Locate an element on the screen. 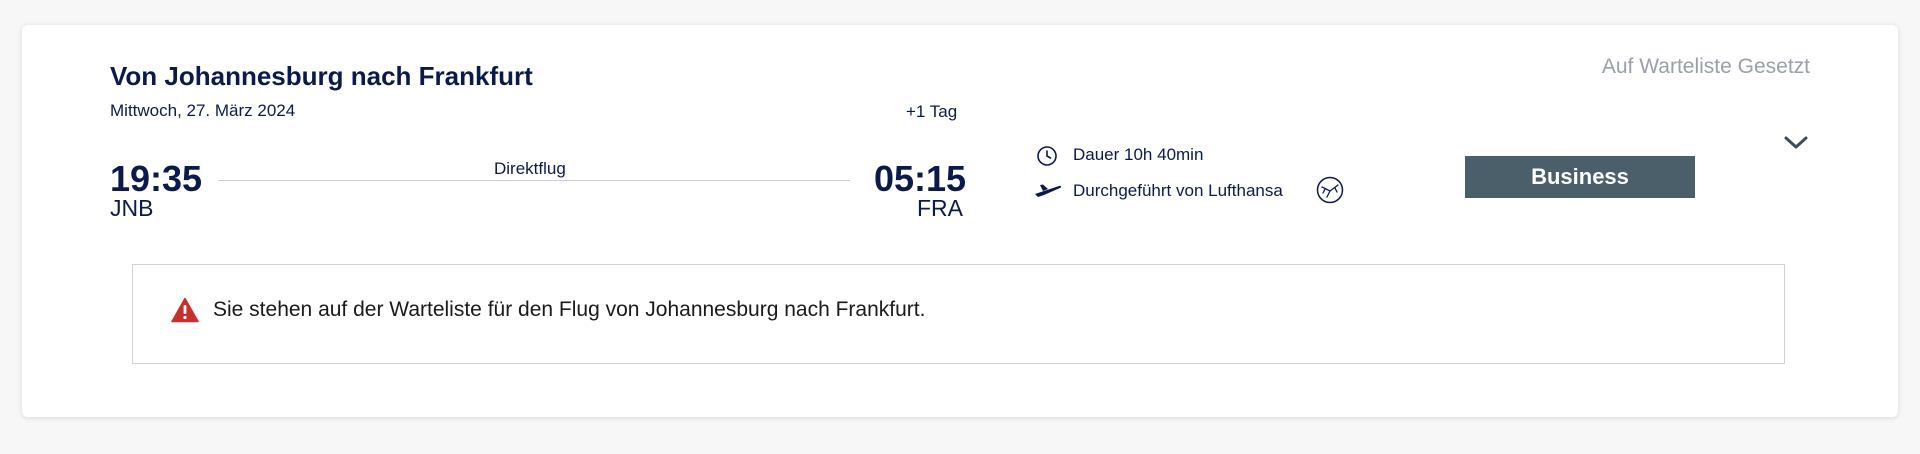 Image resolution: width=1920 pixels, height=454 pixels. arrival-day-offset: +1 Tag is located at coordinates (932, 111).